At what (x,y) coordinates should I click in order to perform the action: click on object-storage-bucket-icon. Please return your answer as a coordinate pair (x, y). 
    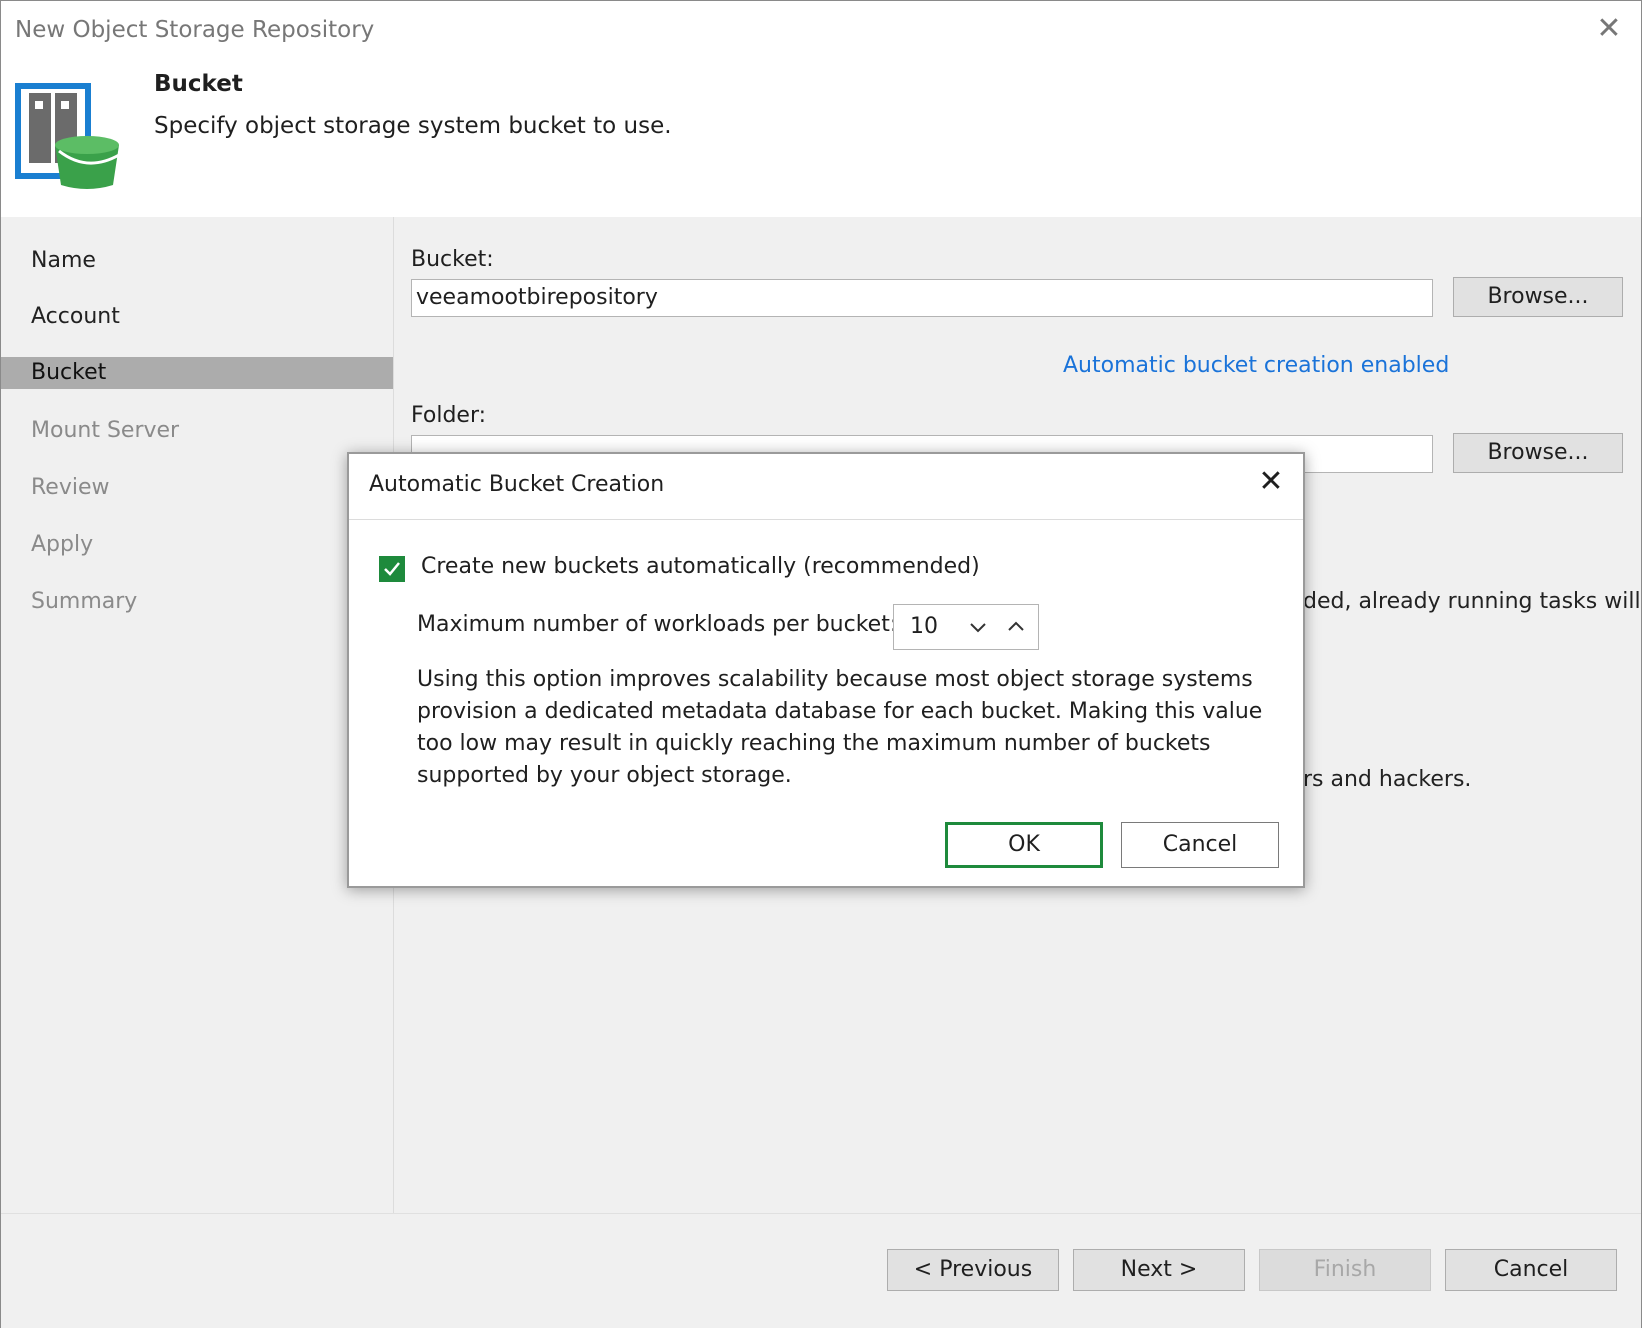
    Looking at the image, I should click on (71, 137).